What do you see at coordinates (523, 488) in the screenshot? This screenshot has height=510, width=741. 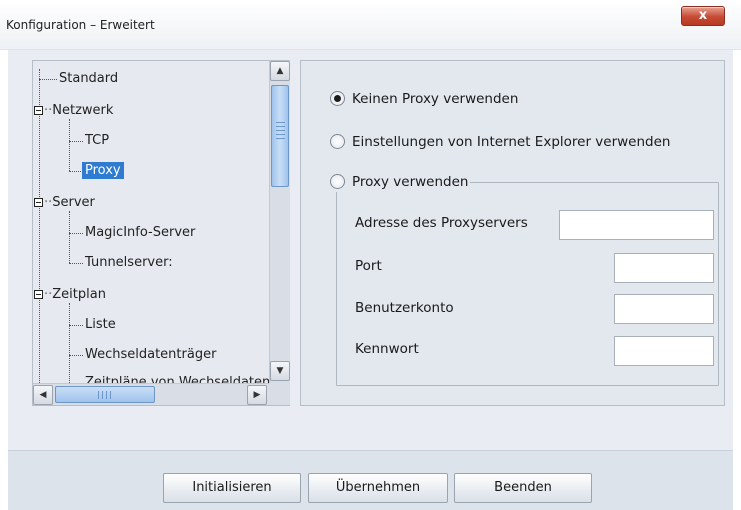 I see `exit-button: Beenden` at bounding box center [523, 488].